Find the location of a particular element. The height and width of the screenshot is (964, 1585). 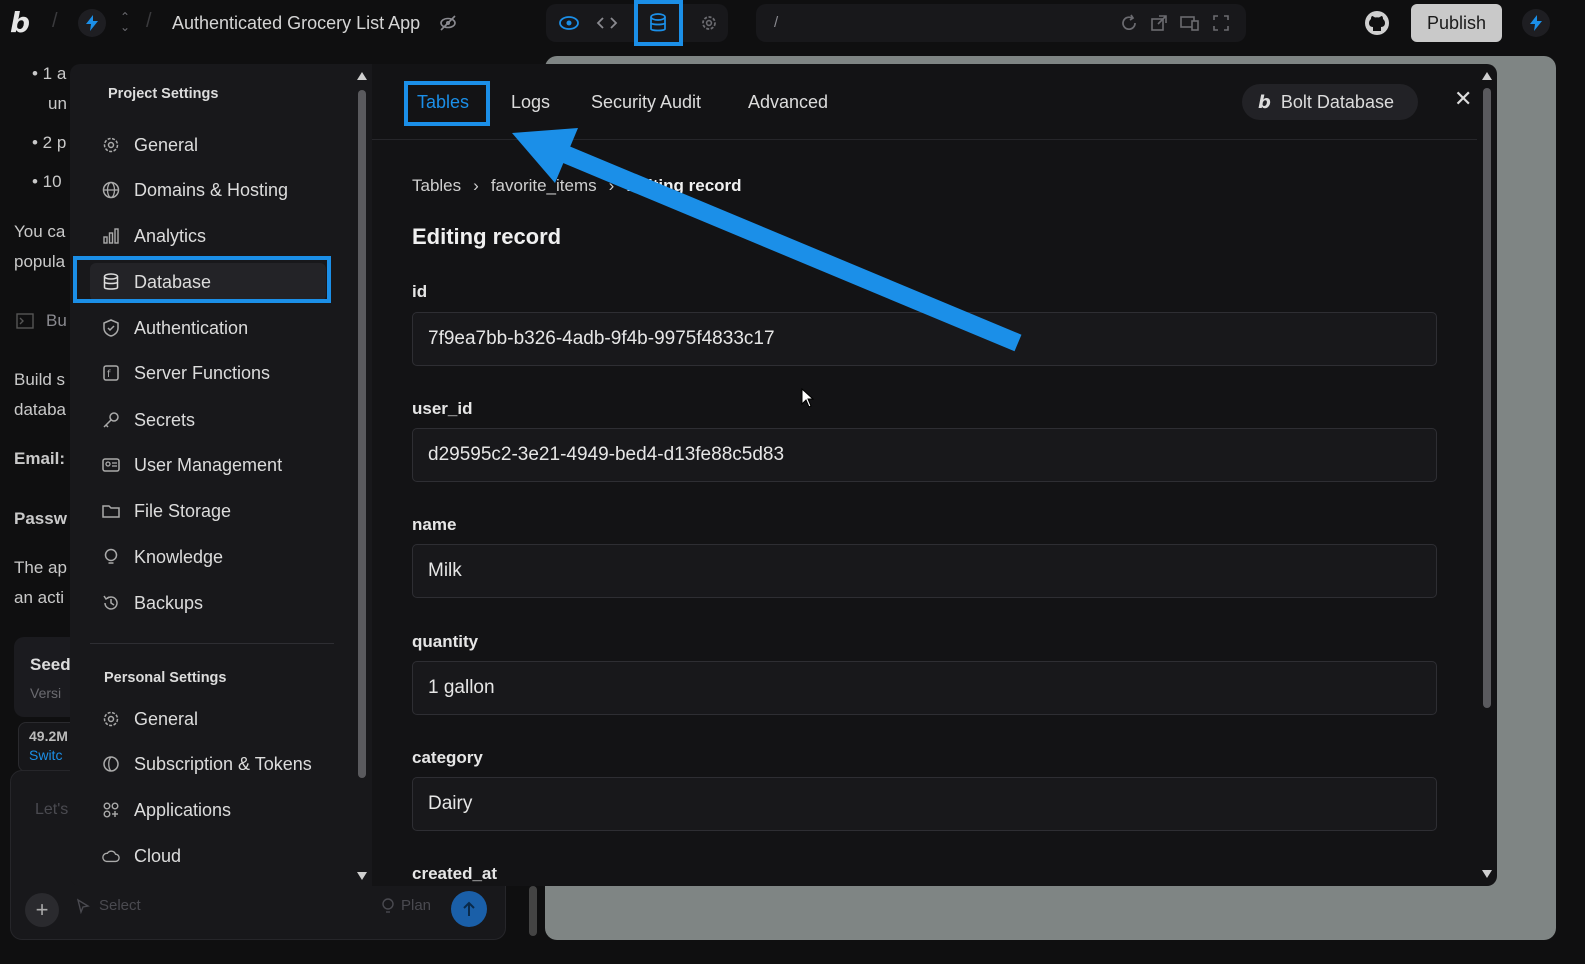

sidebar-item-backups: Backups is located at coordinates (208, 603).